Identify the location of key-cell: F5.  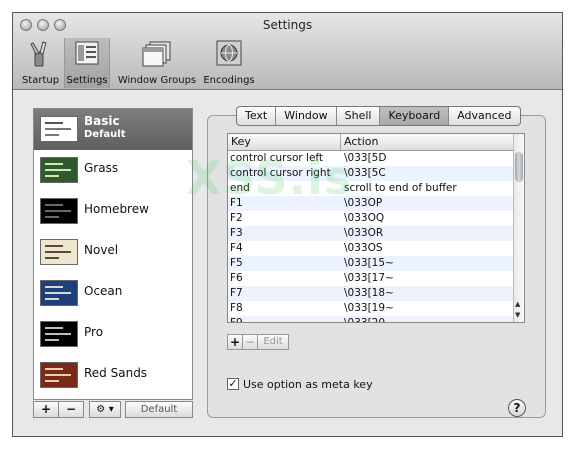
(236, 263).